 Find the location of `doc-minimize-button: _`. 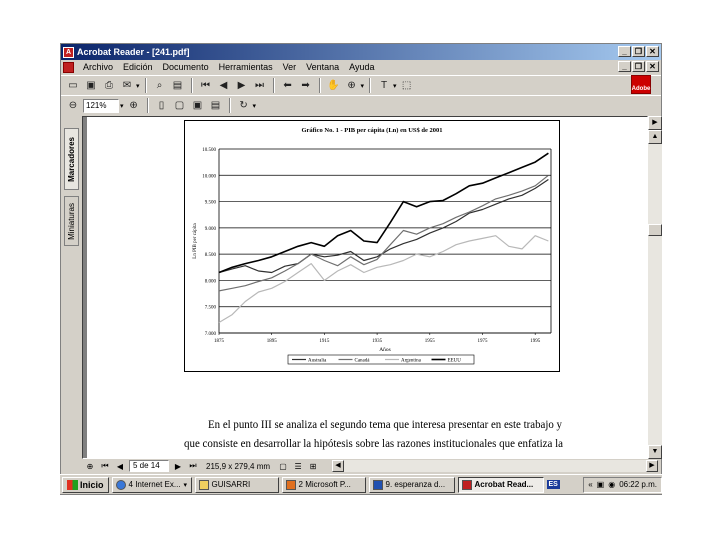

doc-minimize-button: _ is located at coordinates (624, 66).